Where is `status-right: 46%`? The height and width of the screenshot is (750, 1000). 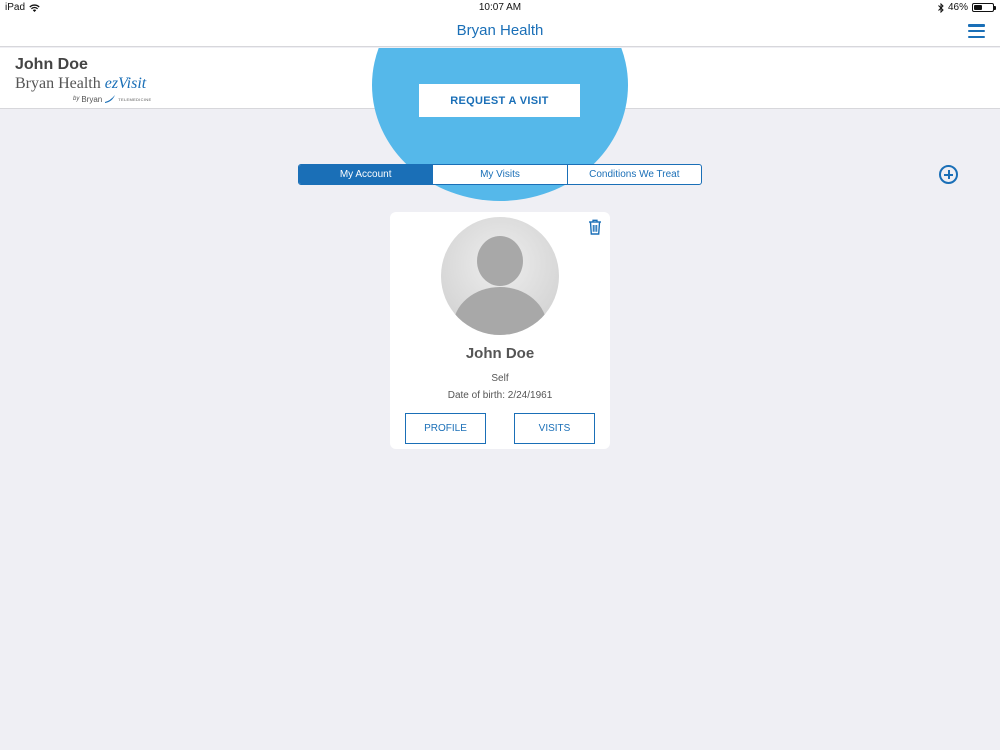 status-right: 46% is located at coordinates (967, 7).